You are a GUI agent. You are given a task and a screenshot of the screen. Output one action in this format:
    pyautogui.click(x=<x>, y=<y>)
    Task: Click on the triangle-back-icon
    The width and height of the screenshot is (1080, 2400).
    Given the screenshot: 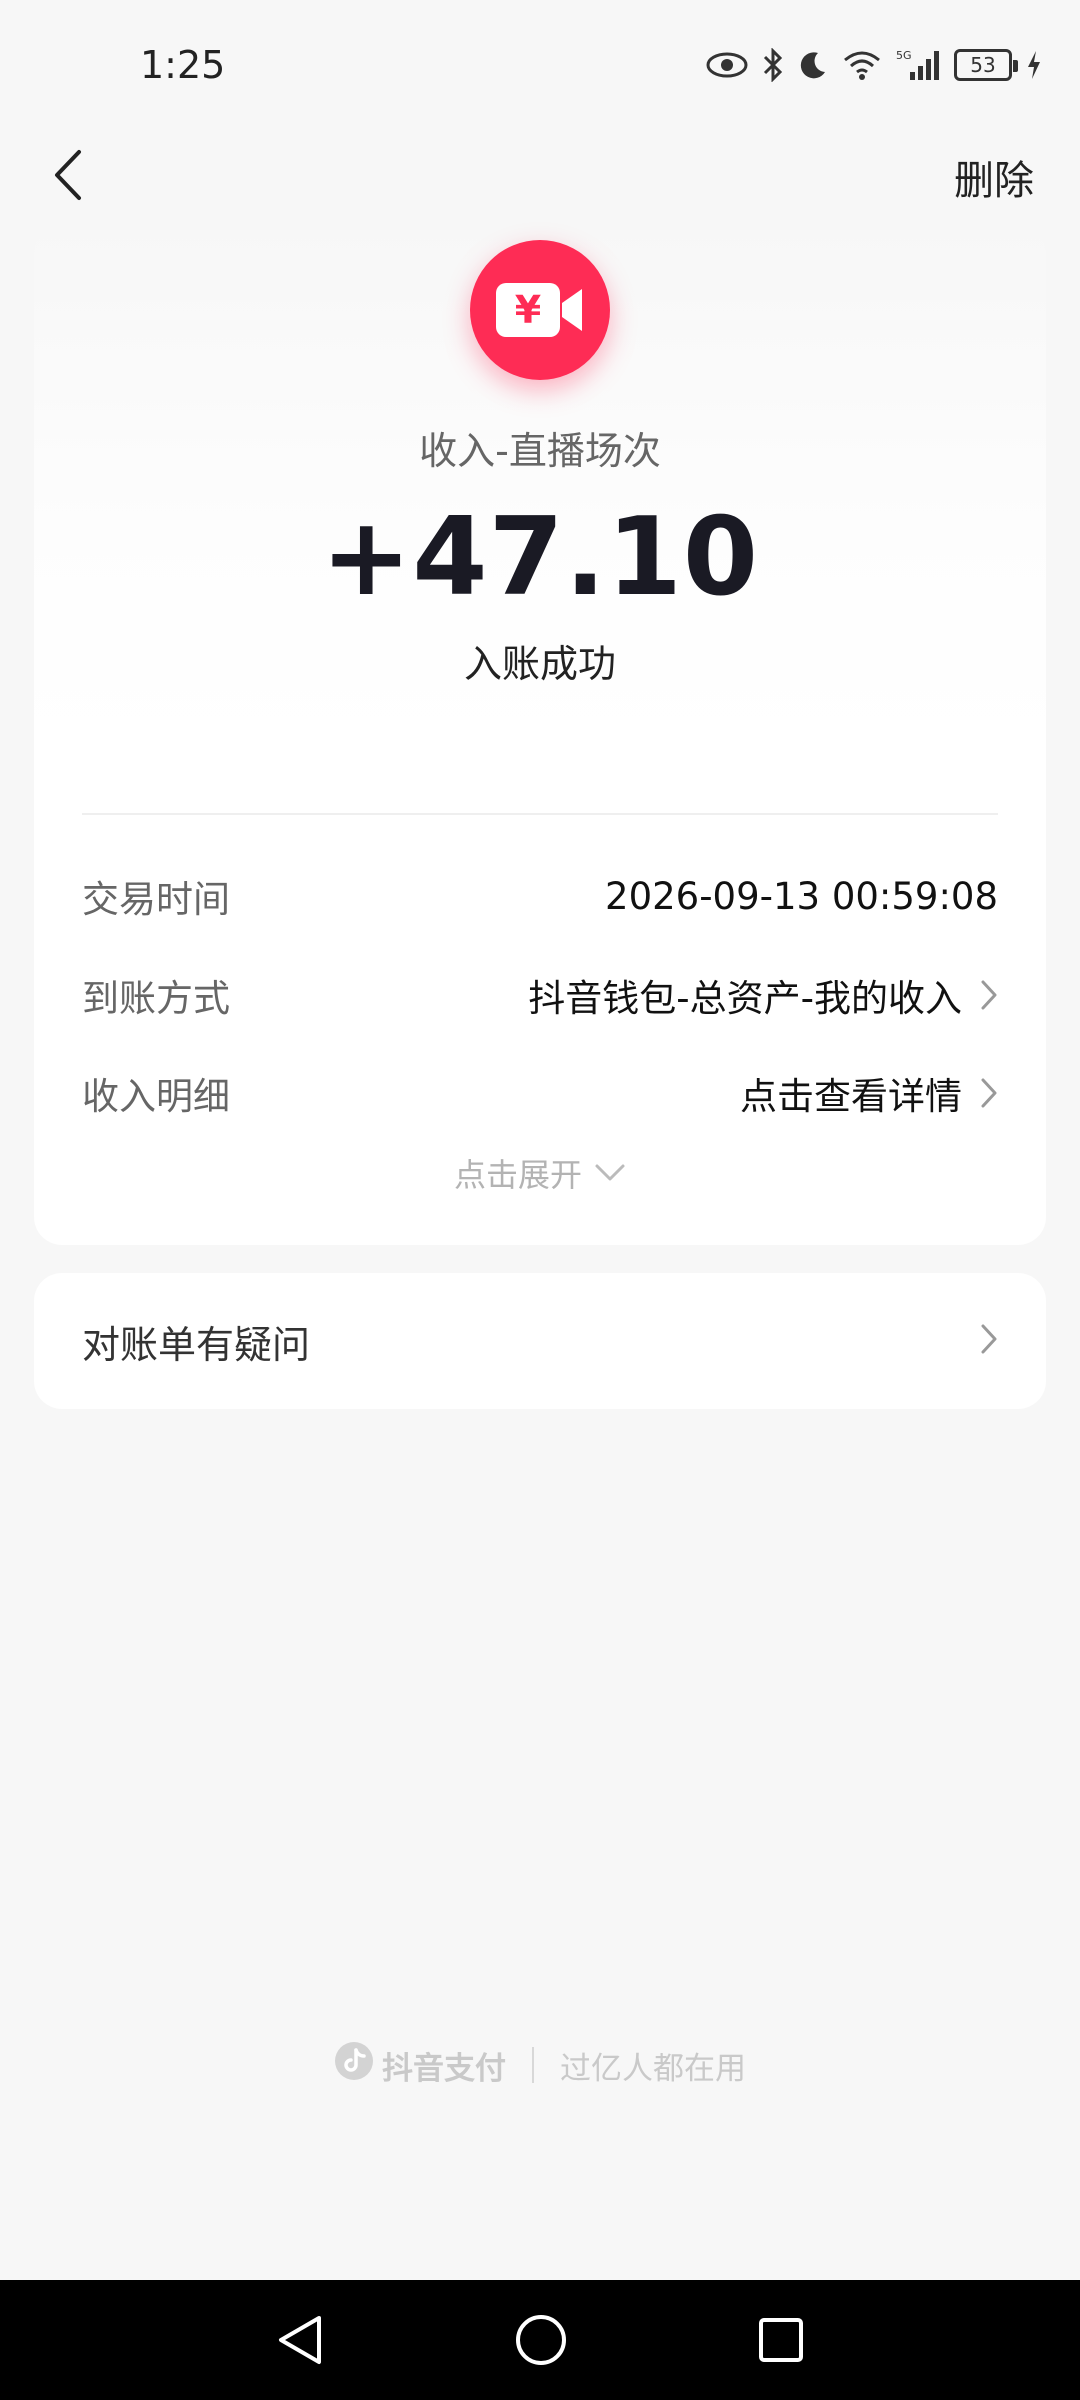 What is the action you would take?
    pyautogui.click(x=299, y=2340)
    